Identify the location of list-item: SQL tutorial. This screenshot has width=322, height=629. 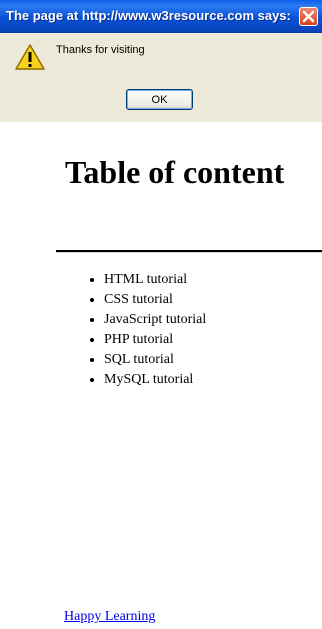
(155, 360).